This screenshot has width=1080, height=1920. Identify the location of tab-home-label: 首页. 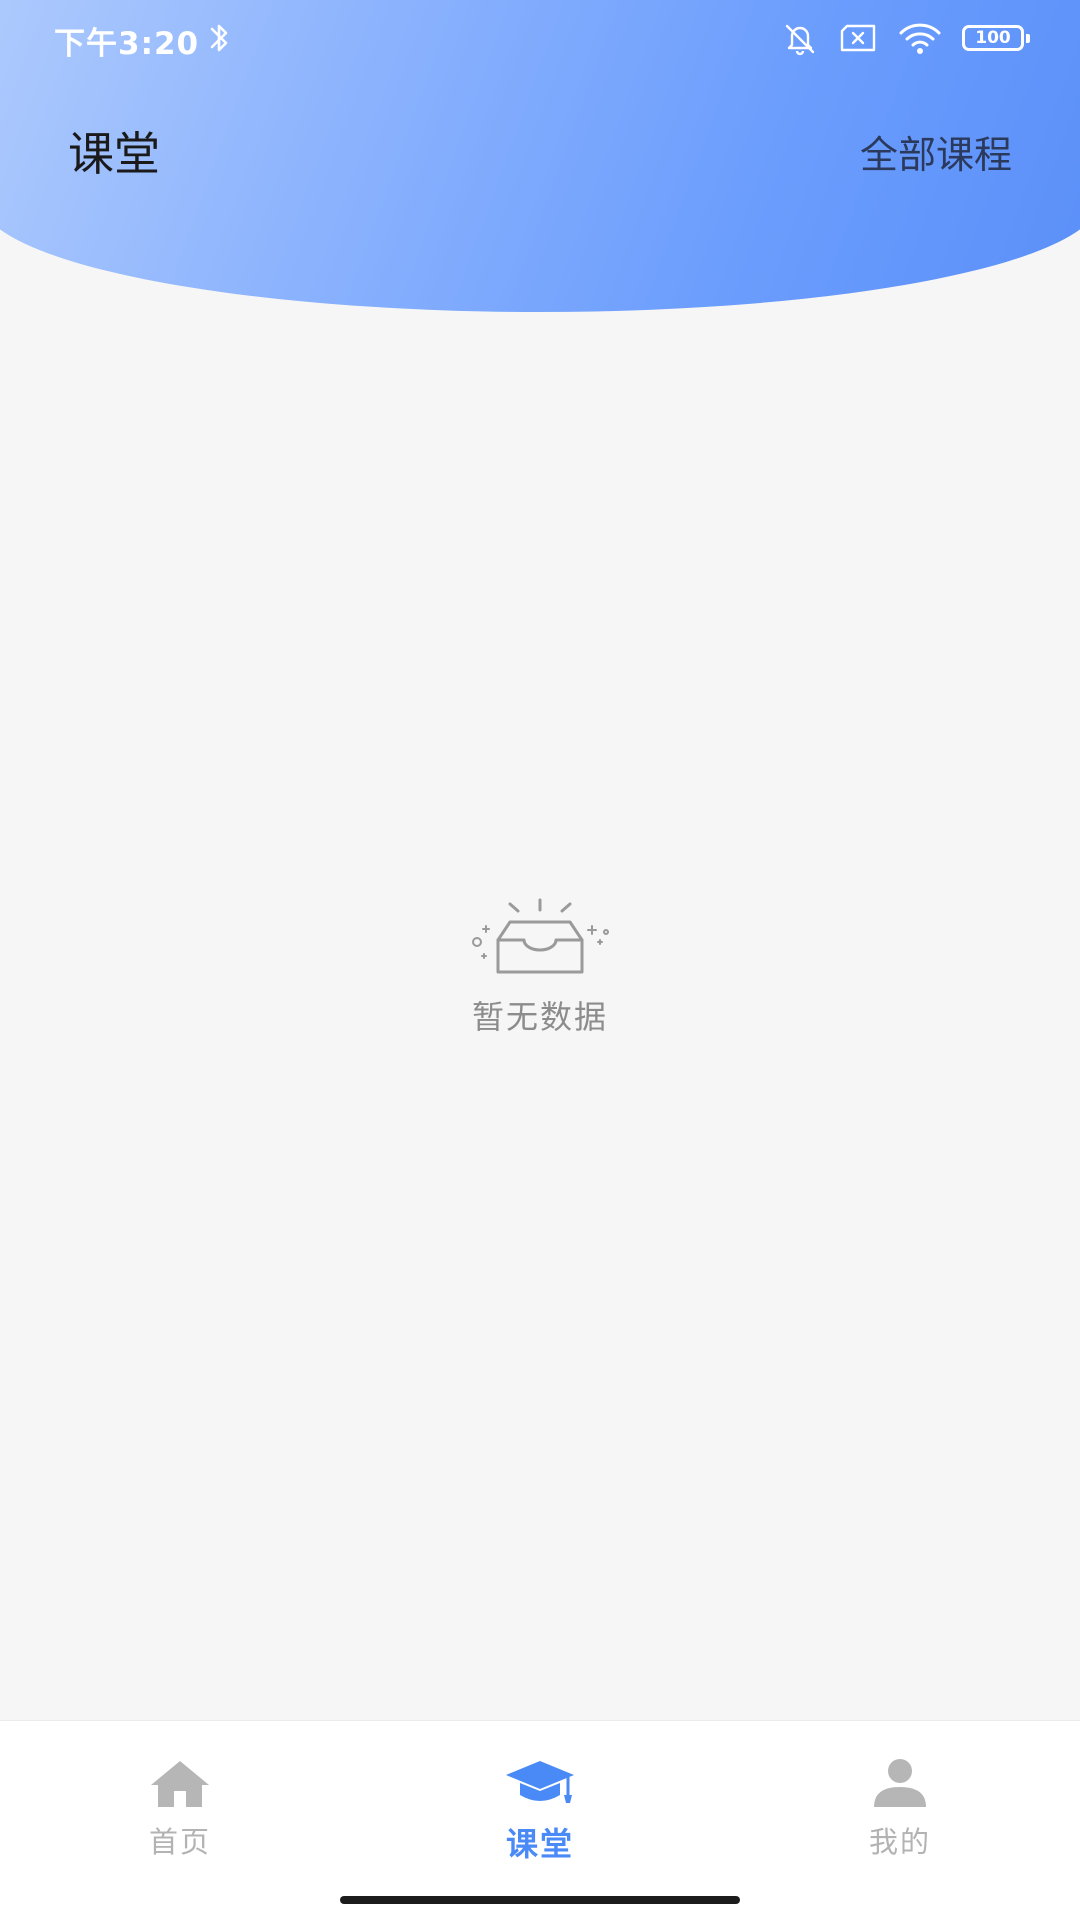
(179, 1842).